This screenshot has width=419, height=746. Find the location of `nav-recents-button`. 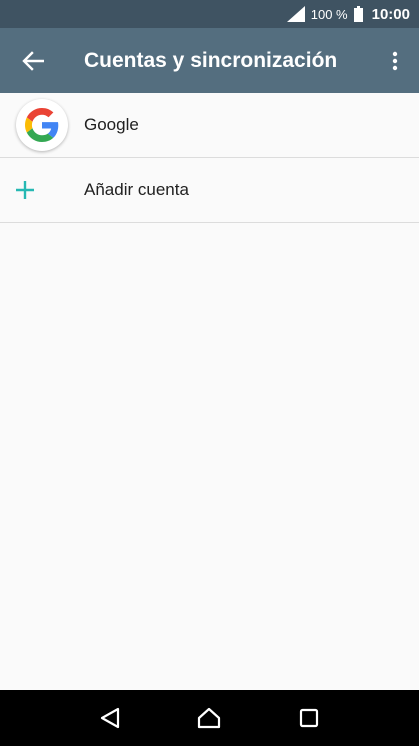

nav-recents-button is located at coordinates (309, 718).